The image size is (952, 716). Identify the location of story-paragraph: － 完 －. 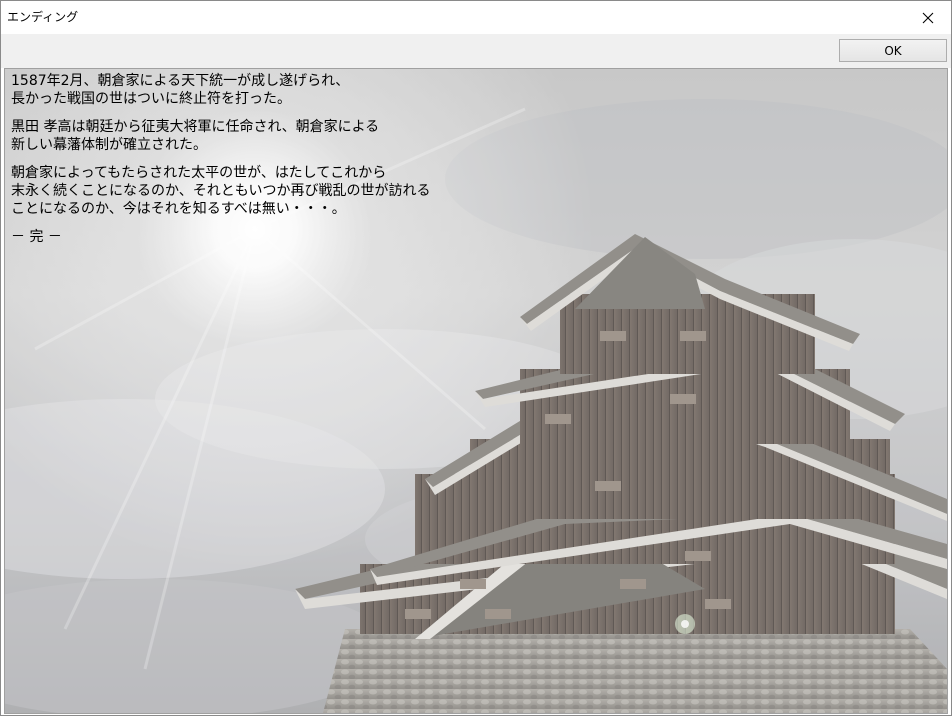
(220, 237).